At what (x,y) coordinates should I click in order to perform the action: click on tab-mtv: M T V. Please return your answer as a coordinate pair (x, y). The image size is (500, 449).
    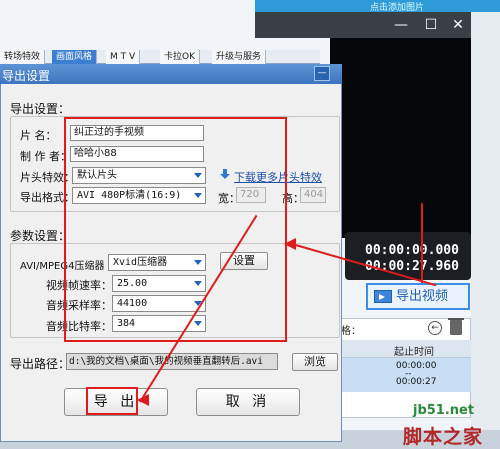
    Looking at the image, I should click on (123, 57).